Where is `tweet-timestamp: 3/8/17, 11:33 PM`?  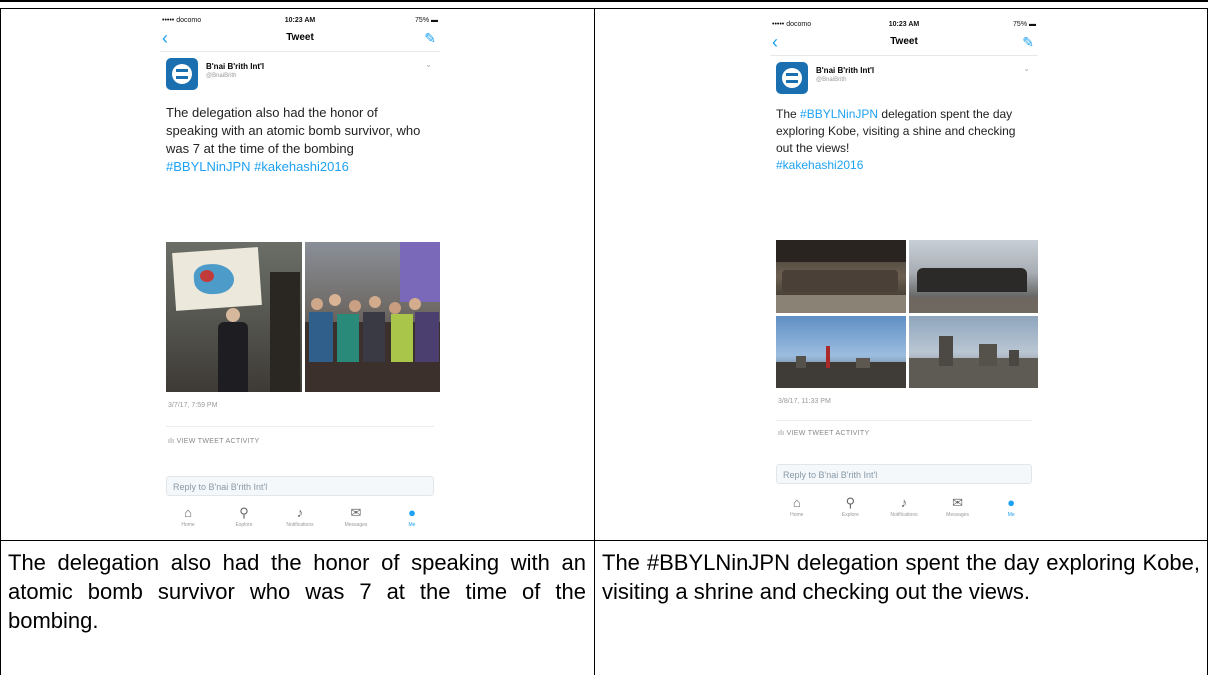
tweet-timestamp: 3/8/17, 11:33 PM is located at coordinates (804, 401).